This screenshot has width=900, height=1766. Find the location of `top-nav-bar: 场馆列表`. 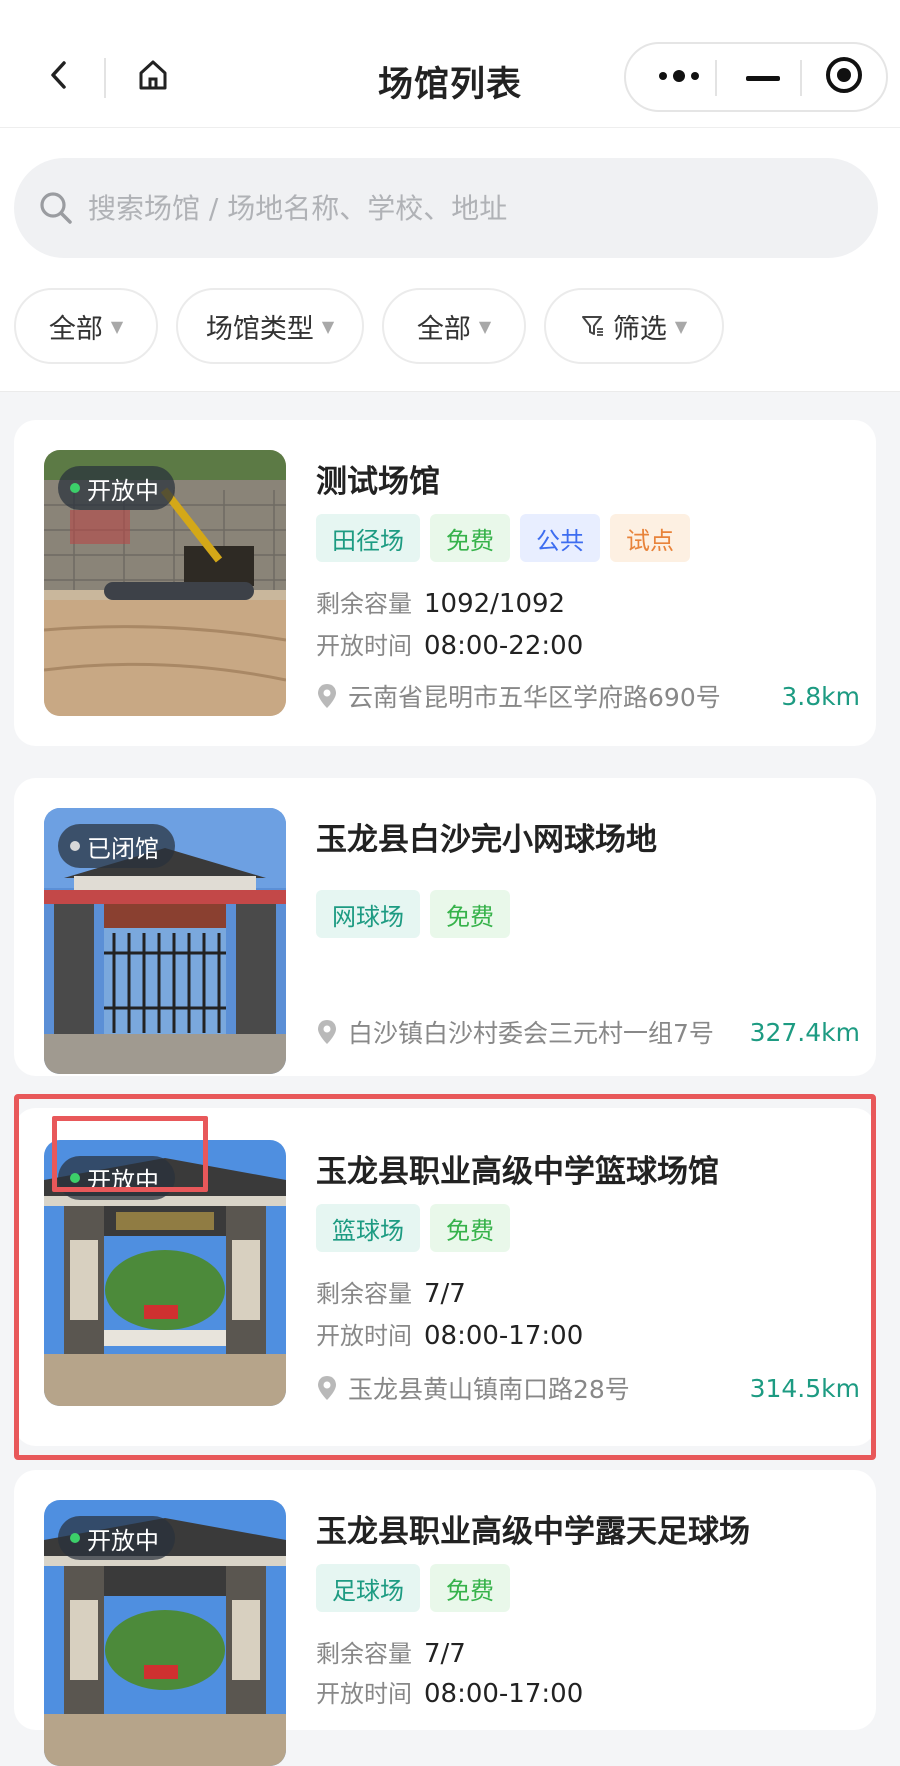

top-nav-bar: 场馆列表 is located at coordinates (450, 64).